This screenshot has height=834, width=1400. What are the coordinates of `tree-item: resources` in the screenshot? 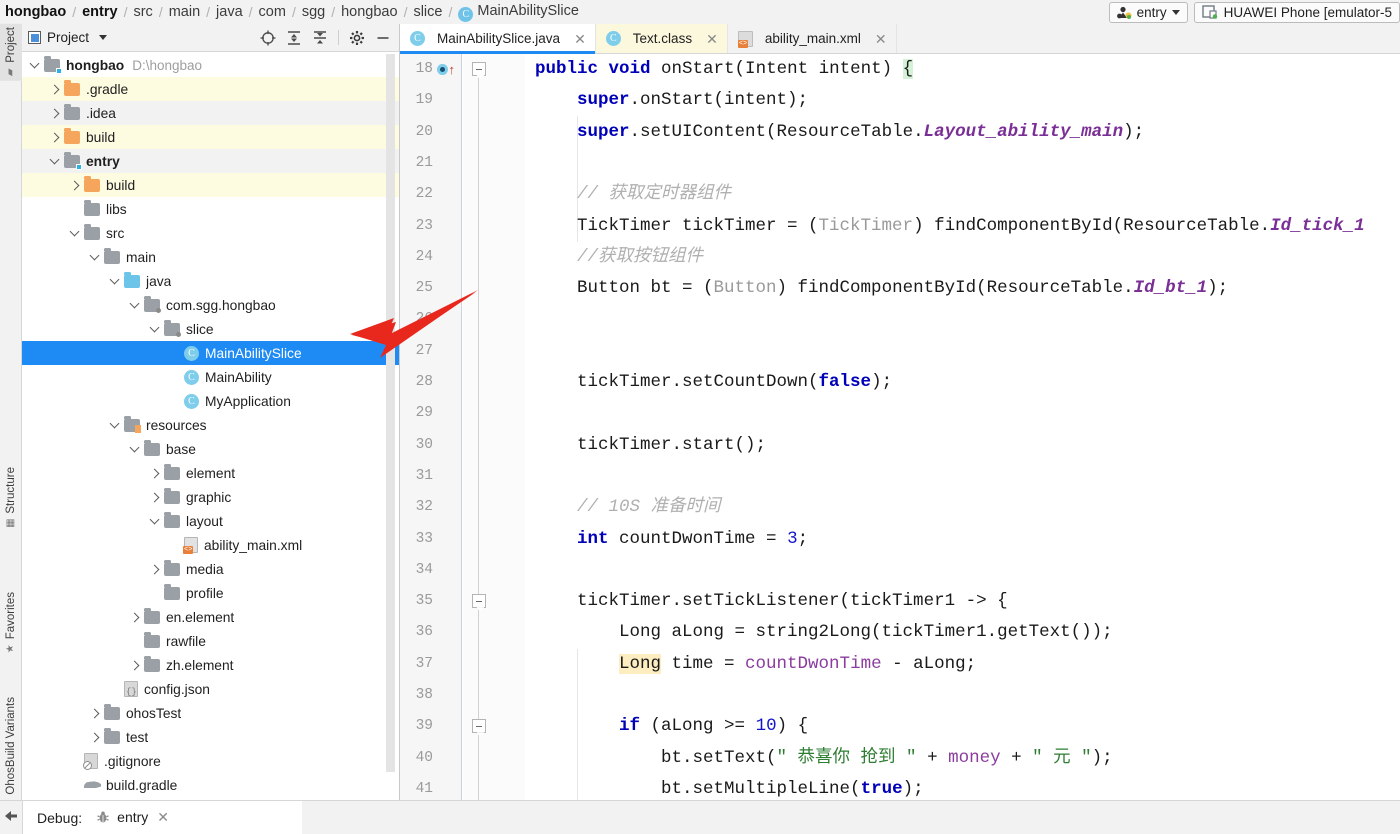 It's located at (210, 425).